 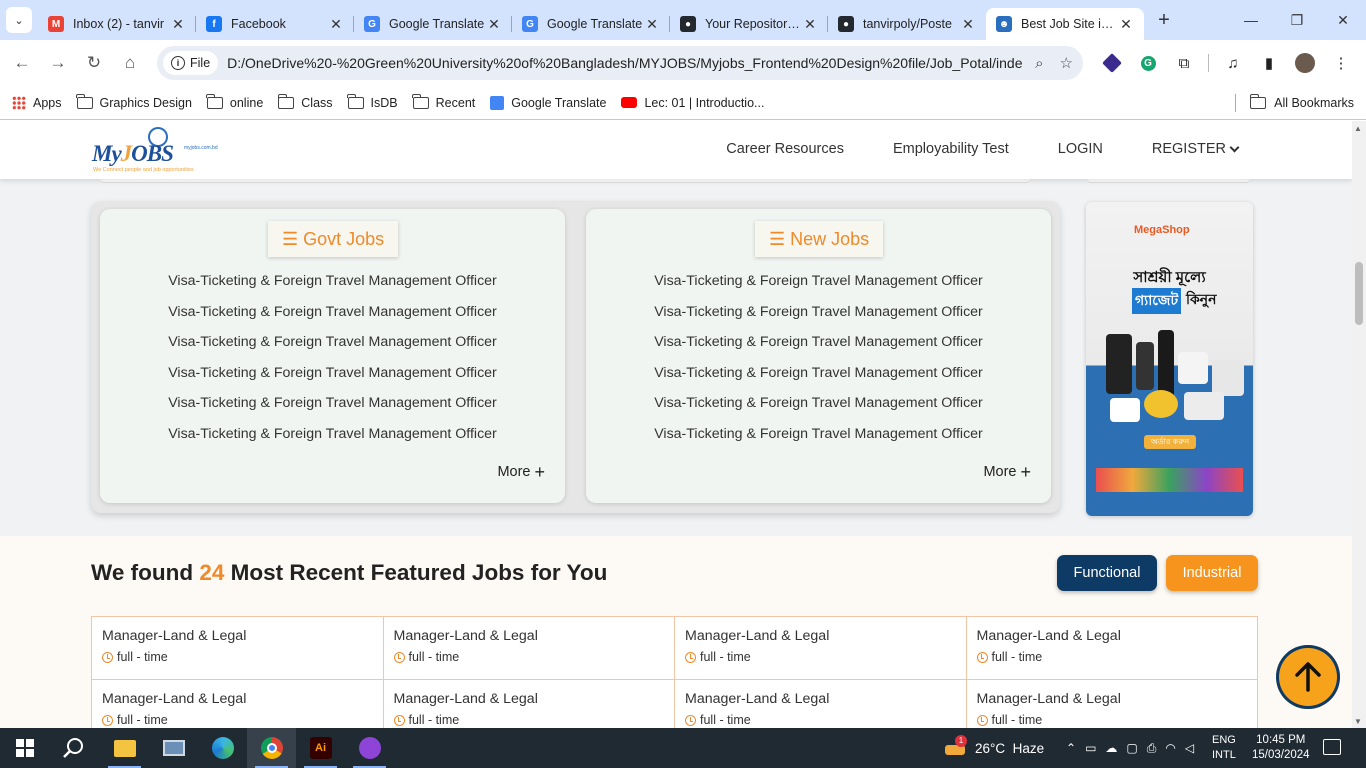 I want to click on functional-button: Functional, so click(x=1107, y=573).